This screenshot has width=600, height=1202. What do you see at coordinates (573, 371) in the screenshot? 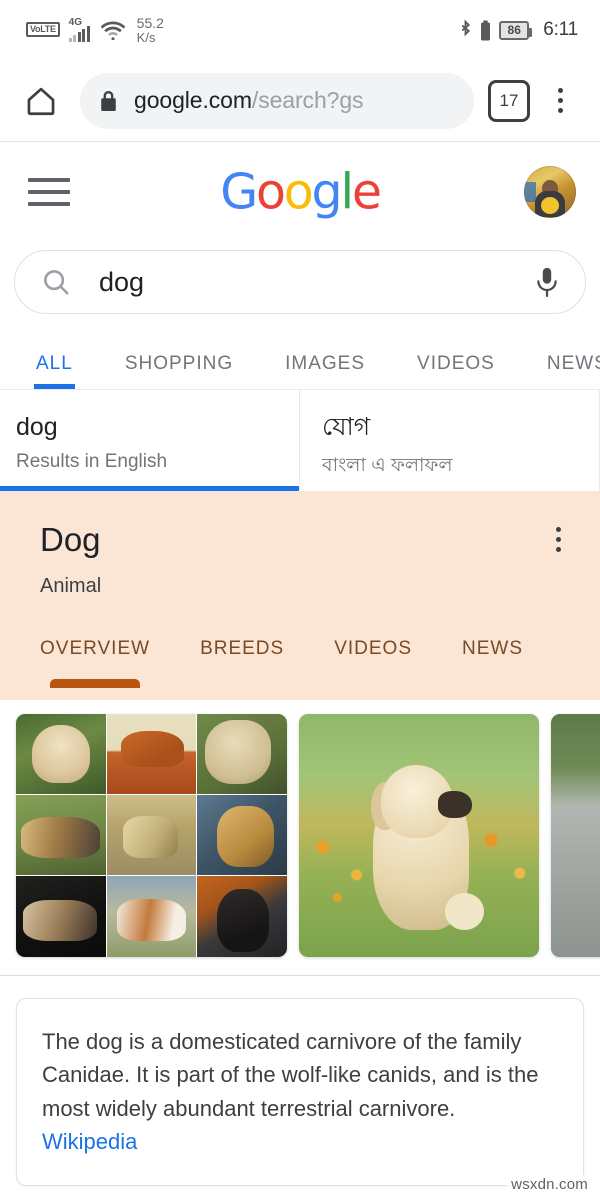
I see `tab-news: NEWS` at bounding box center [573, 371].